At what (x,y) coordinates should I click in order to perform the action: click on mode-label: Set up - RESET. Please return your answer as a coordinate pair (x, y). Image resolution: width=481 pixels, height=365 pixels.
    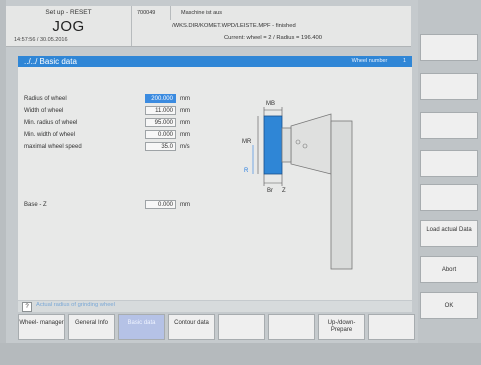
    Looking at the image, I should click on (68, 12).